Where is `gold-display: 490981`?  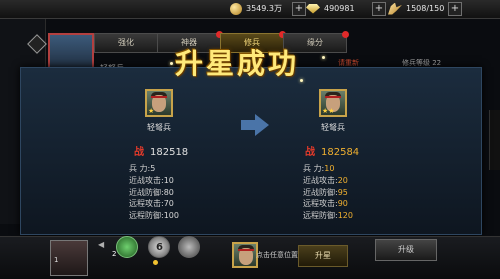
gold-display: 490981 is located at coordinates (330, 9).